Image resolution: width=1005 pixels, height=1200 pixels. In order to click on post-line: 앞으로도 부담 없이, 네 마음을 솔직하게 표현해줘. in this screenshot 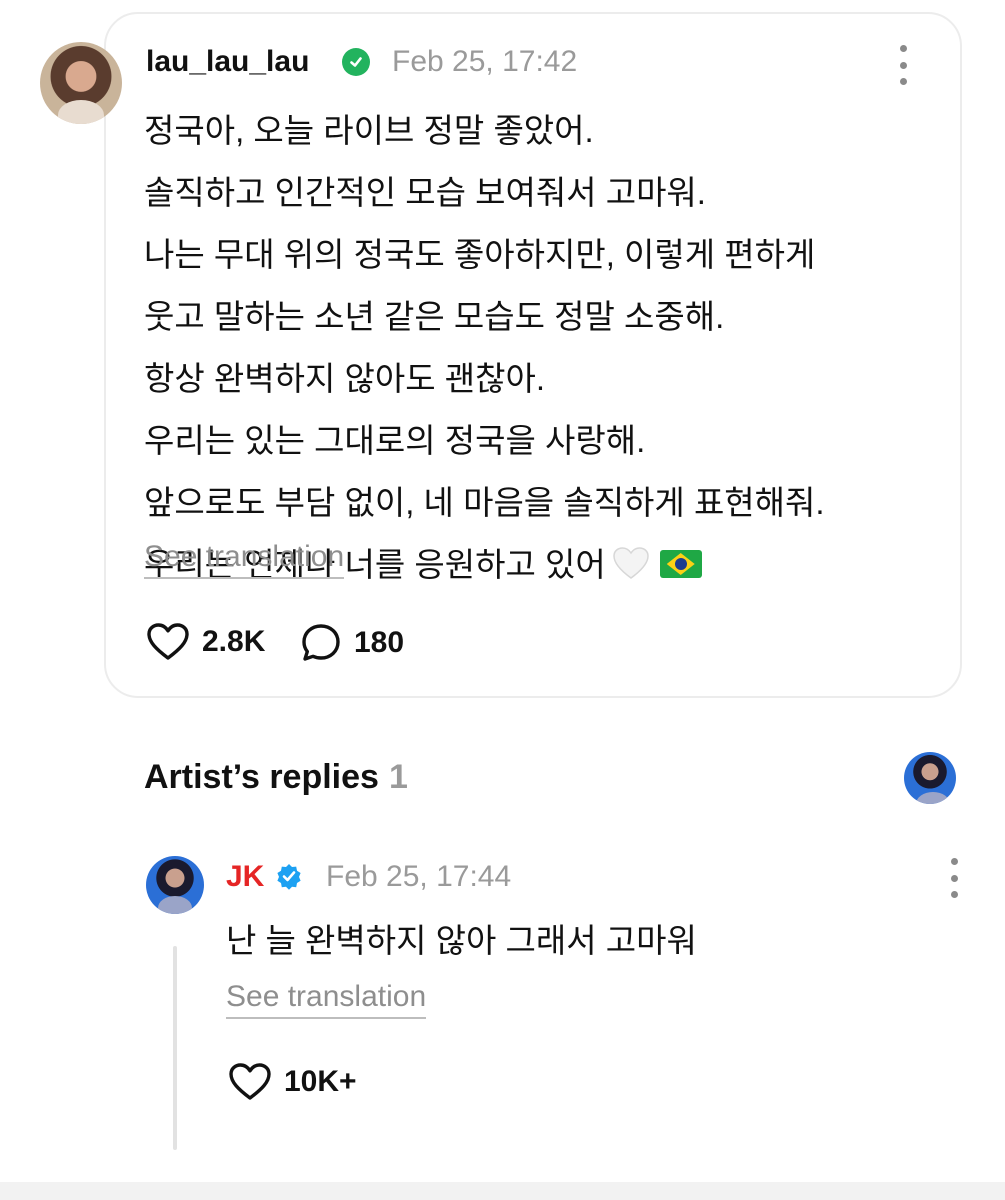, I will do `click(484, 502)`.